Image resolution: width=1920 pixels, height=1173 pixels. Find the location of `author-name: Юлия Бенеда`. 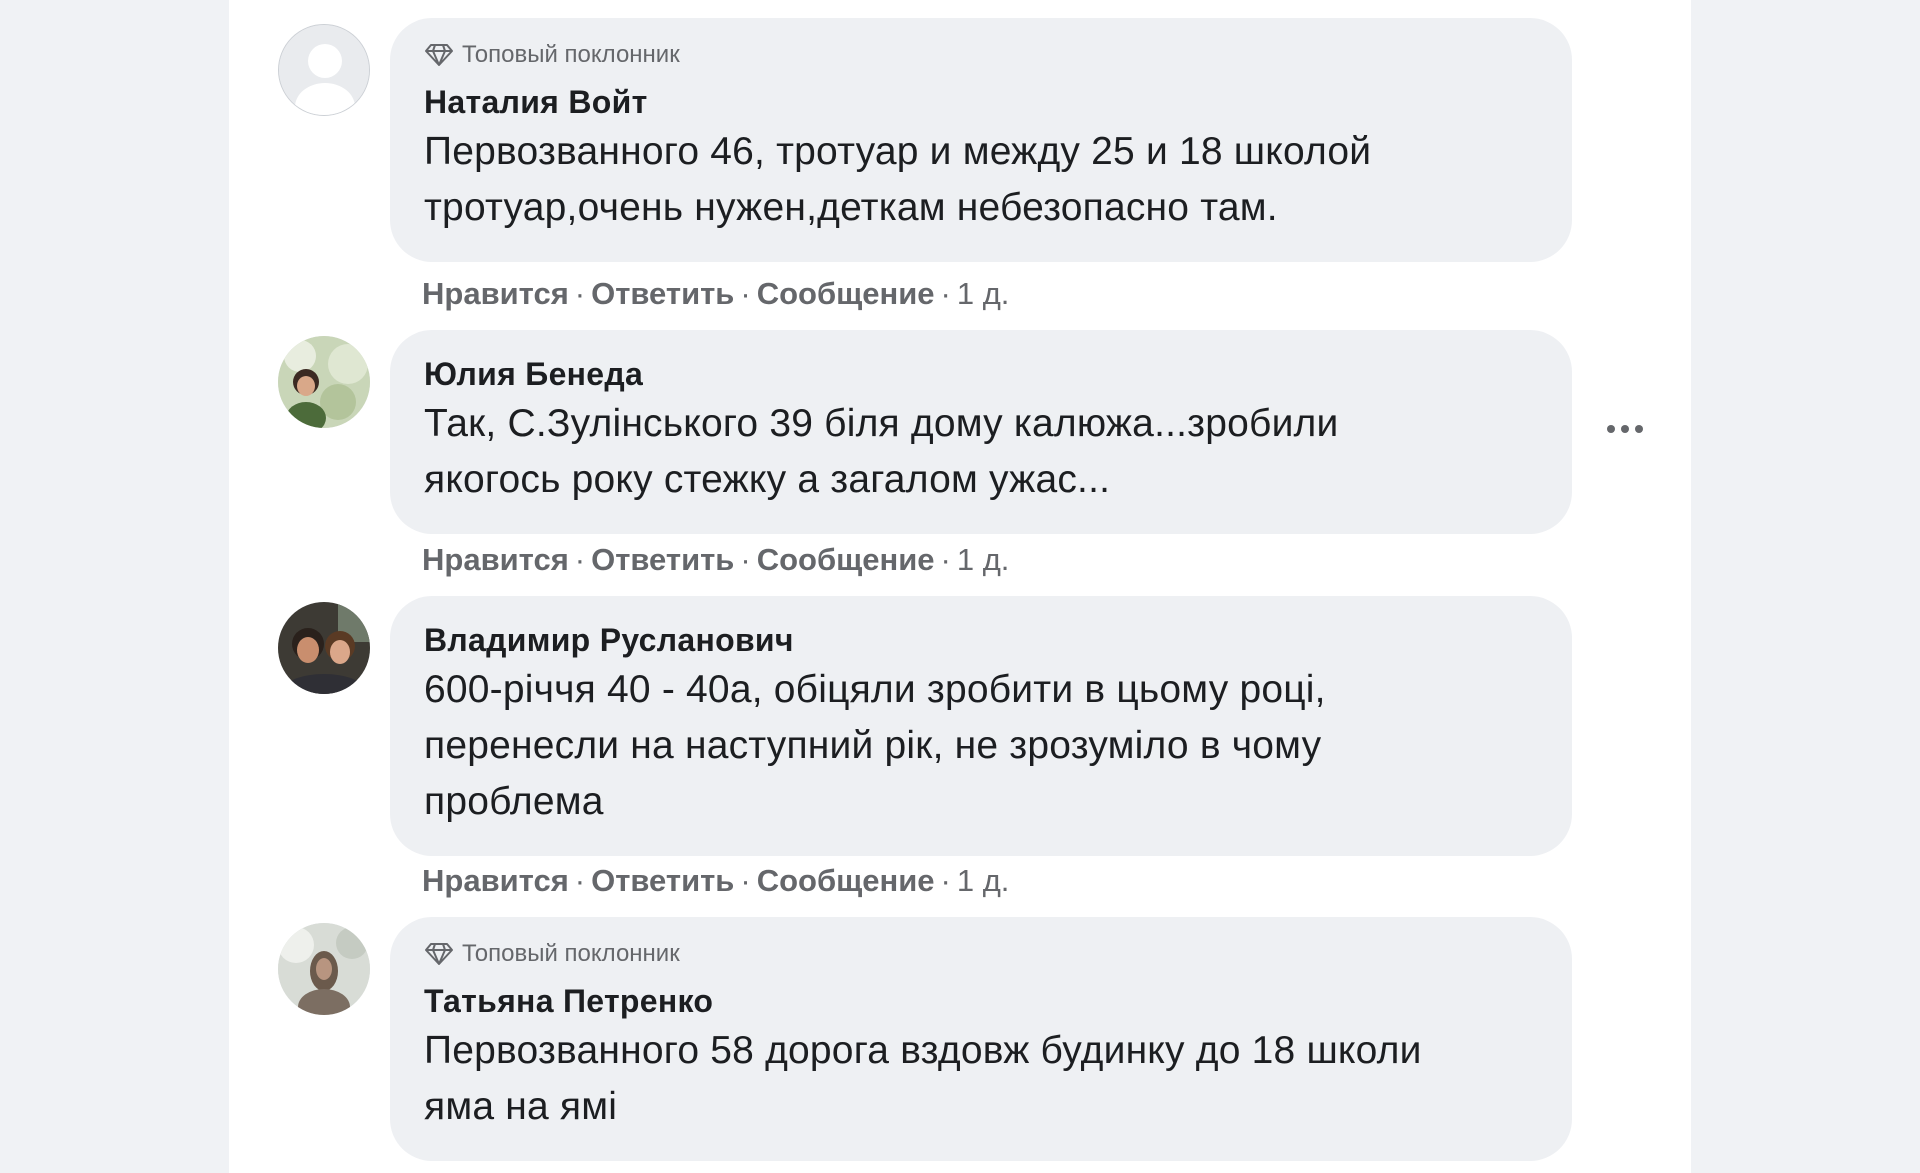

author-name: Юлия Бенеда is located at coordinates (981, 374).